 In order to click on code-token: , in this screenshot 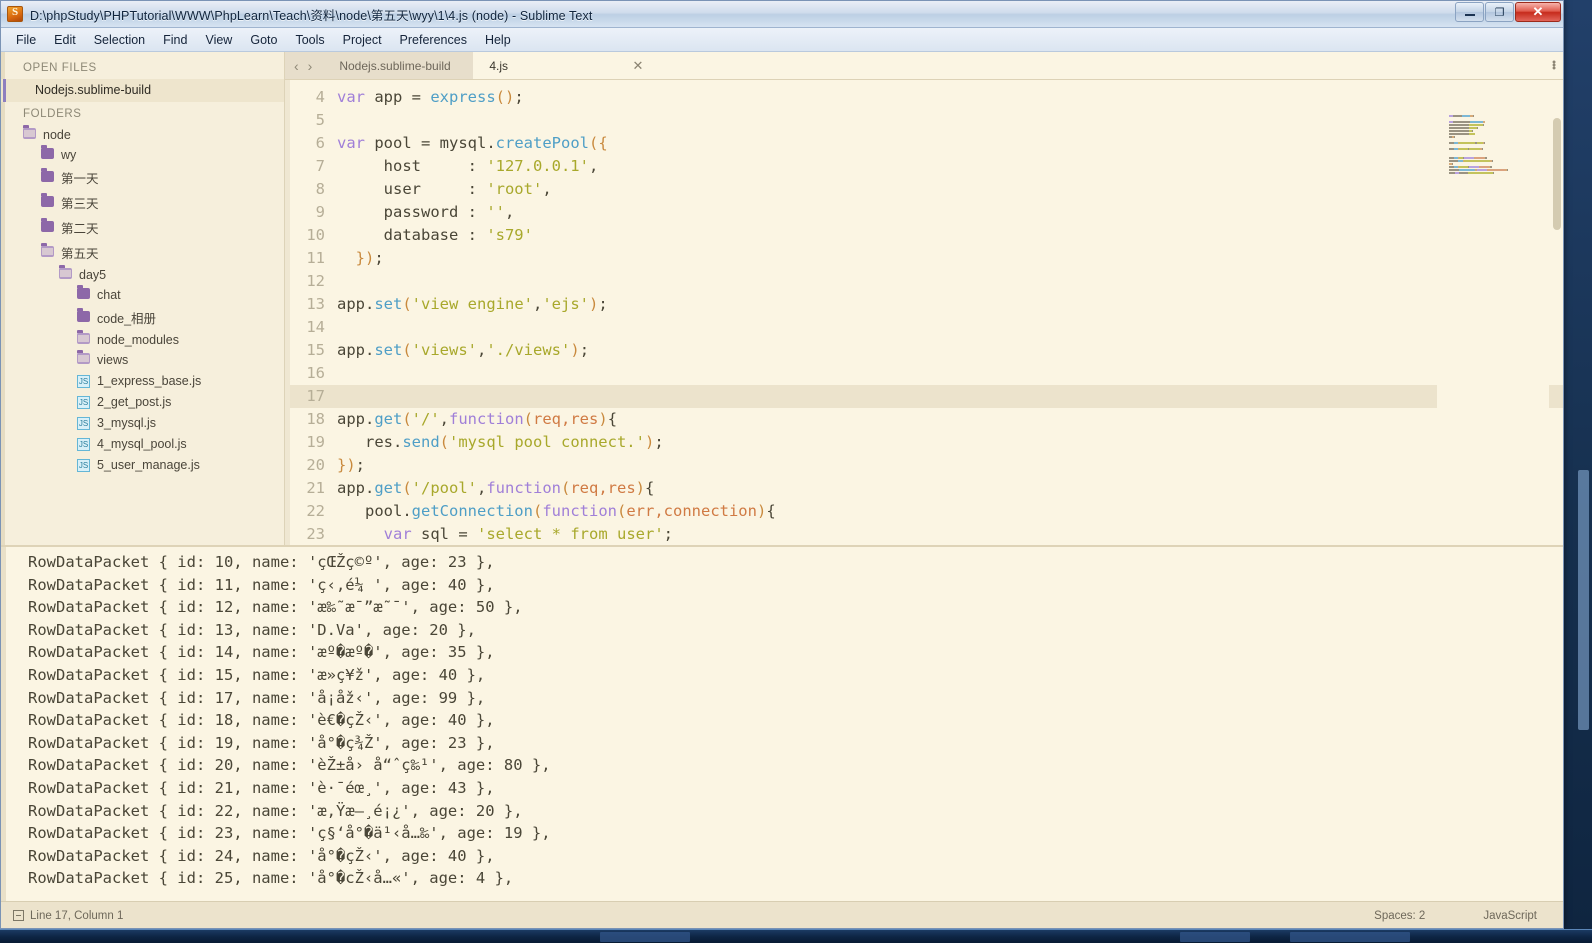, I will do `click(444, 419)`.